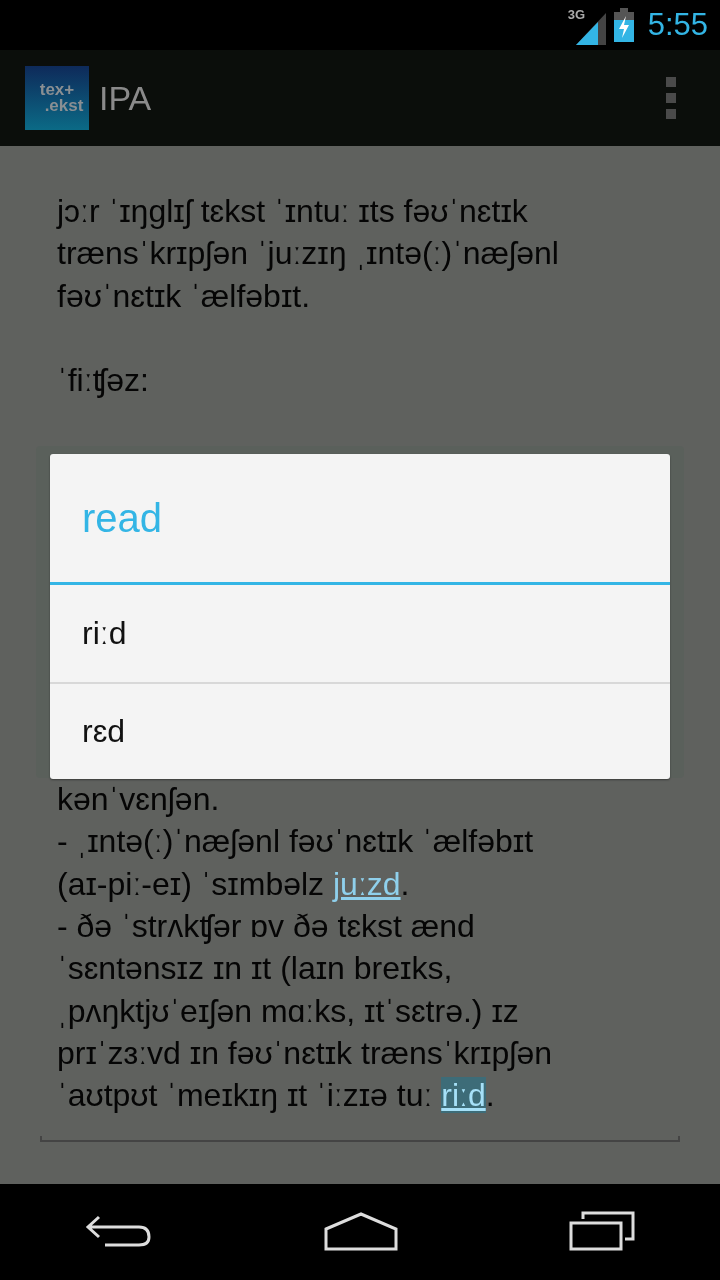  I want to click on battery-icon, so click(623, 25).